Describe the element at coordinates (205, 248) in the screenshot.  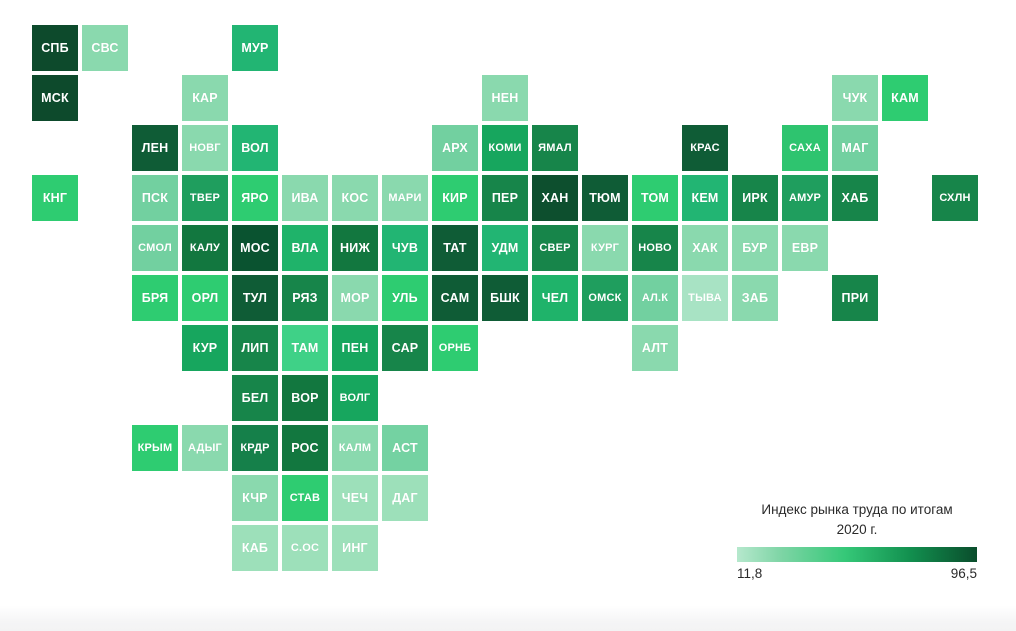
I see `map-tile-калу: КАЛУ` at that location.